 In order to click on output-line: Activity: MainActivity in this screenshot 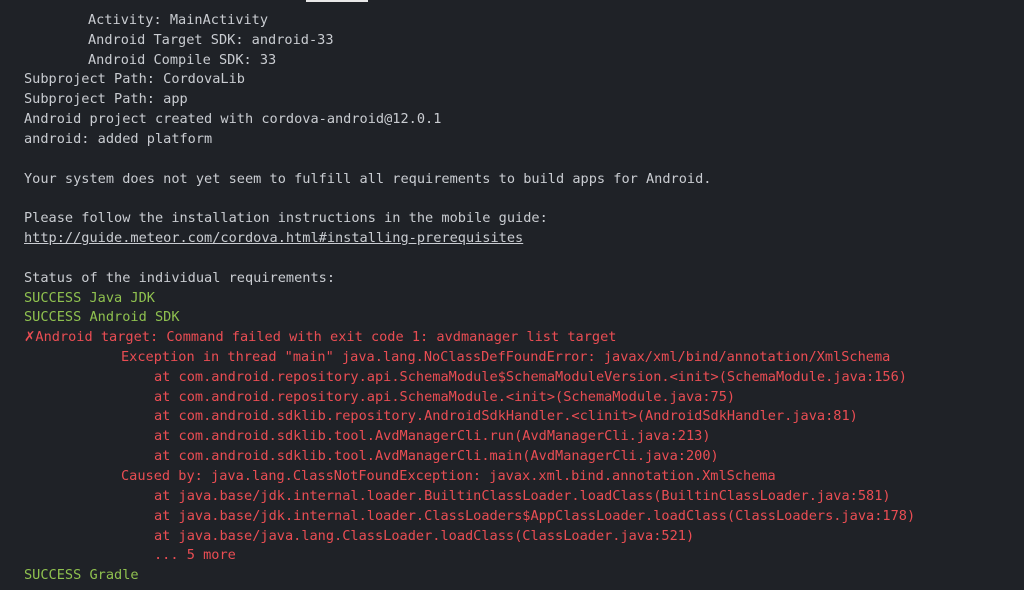, I will do `click(178, 20)`.